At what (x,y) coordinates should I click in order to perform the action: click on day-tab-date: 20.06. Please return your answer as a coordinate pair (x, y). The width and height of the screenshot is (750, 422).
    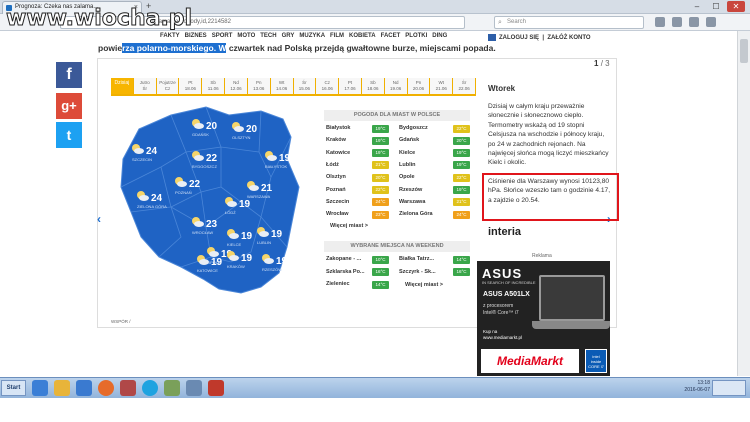
    Looking at the image, I should click on (418, 88).